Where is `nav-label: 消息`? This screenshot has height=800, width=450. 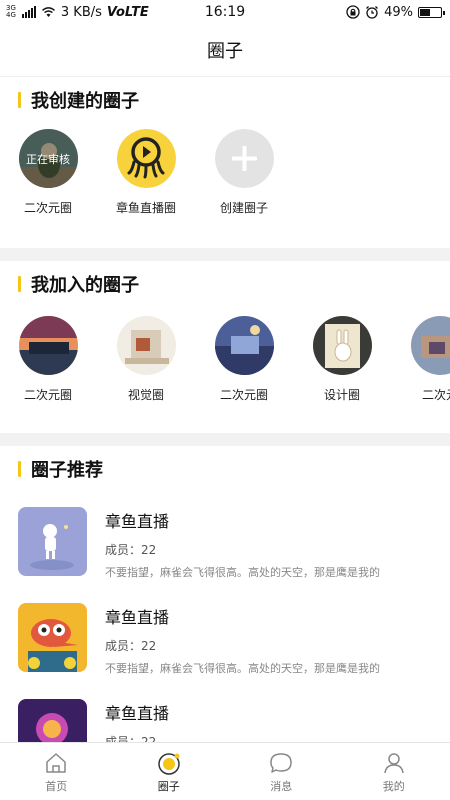
nav-label: 消息 is located at coordinates (281, 786).